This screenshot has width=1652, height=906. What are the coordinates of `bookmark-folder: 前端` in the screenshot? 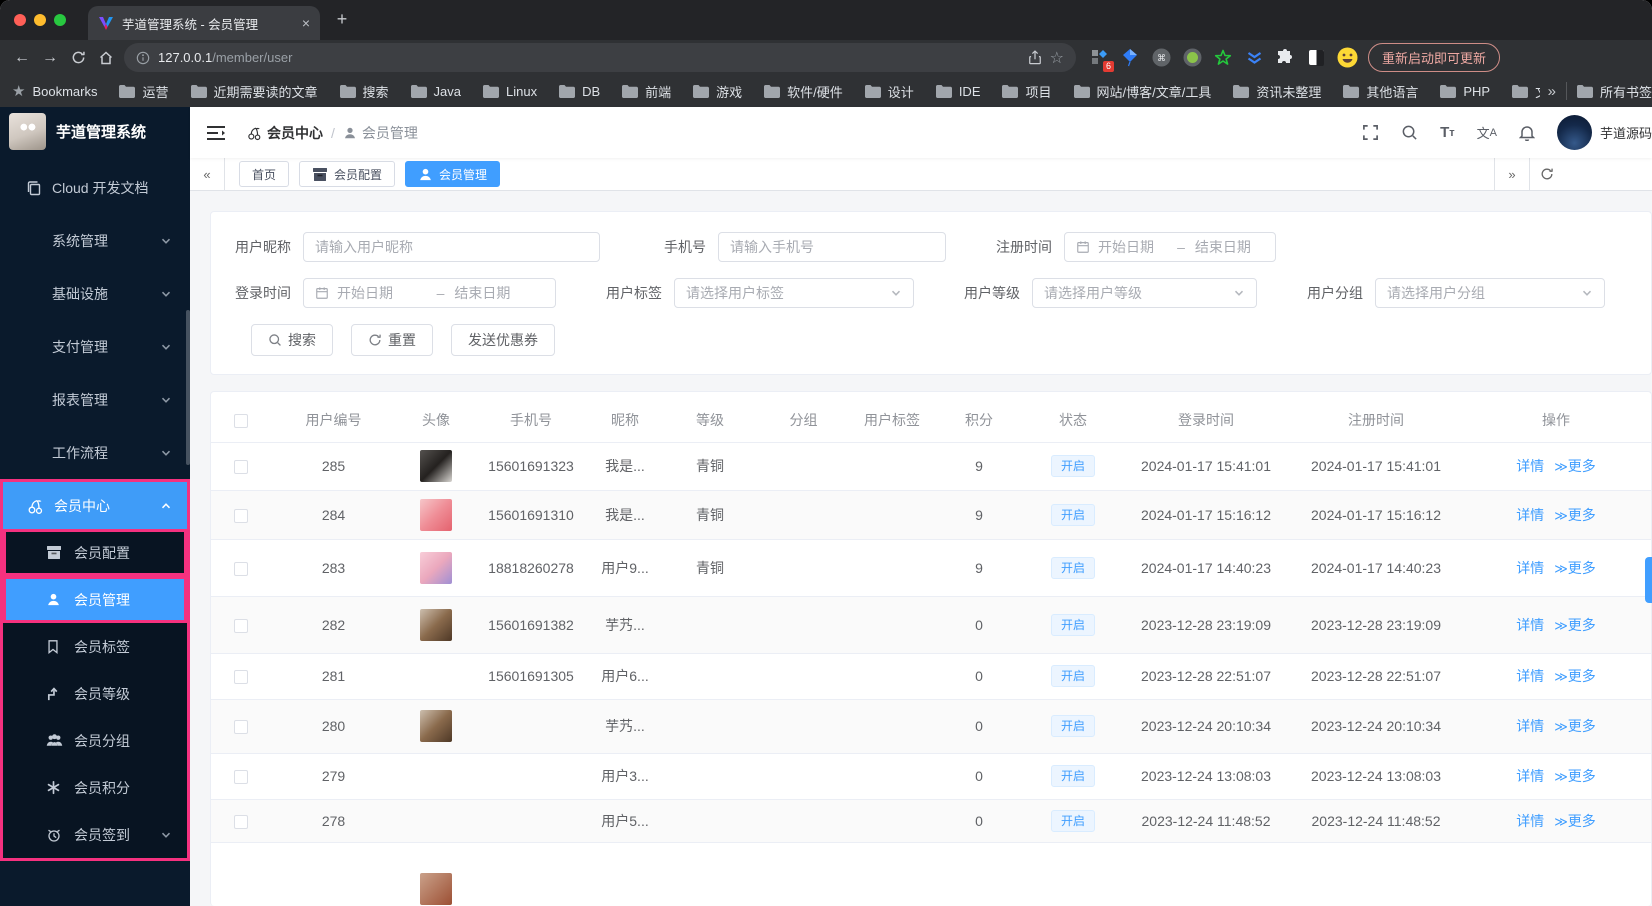 It's located at (646, 91).